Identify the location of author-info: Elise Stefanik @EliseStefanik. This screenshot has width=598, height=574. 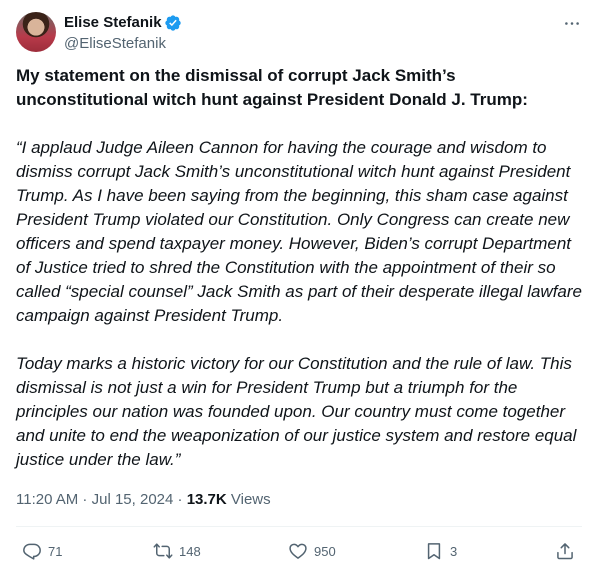
(123, 33).